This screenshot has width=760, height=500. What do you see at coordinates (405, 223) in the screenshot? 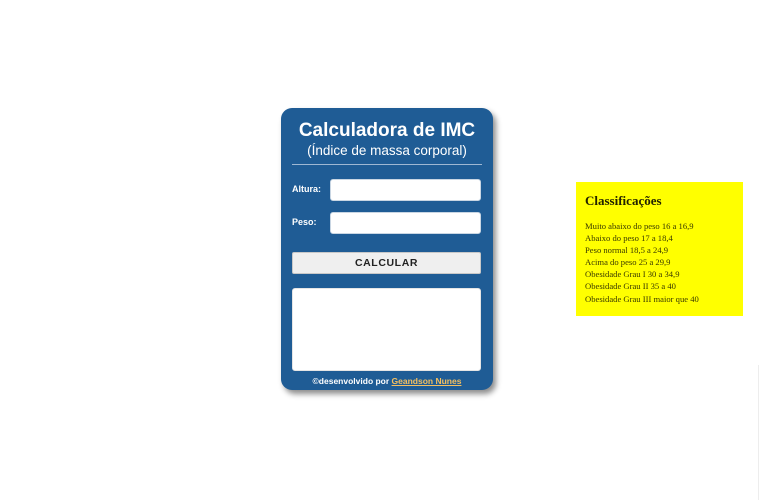
I see `weight-input` at bounding box center [405, 223].